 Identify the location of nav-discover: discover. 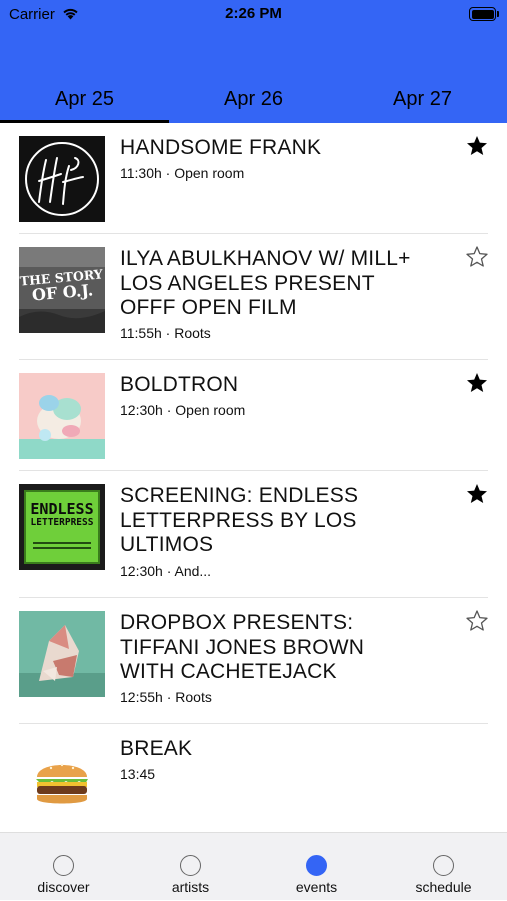
(63, 867).